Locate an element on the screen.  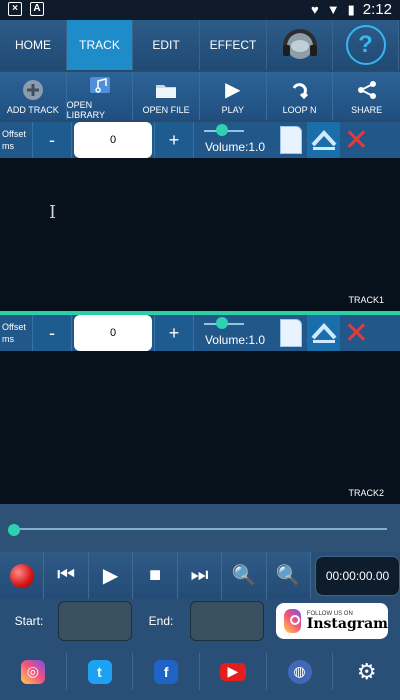
add-track-label: ADD TRACK is located at coordinates (32, 109).